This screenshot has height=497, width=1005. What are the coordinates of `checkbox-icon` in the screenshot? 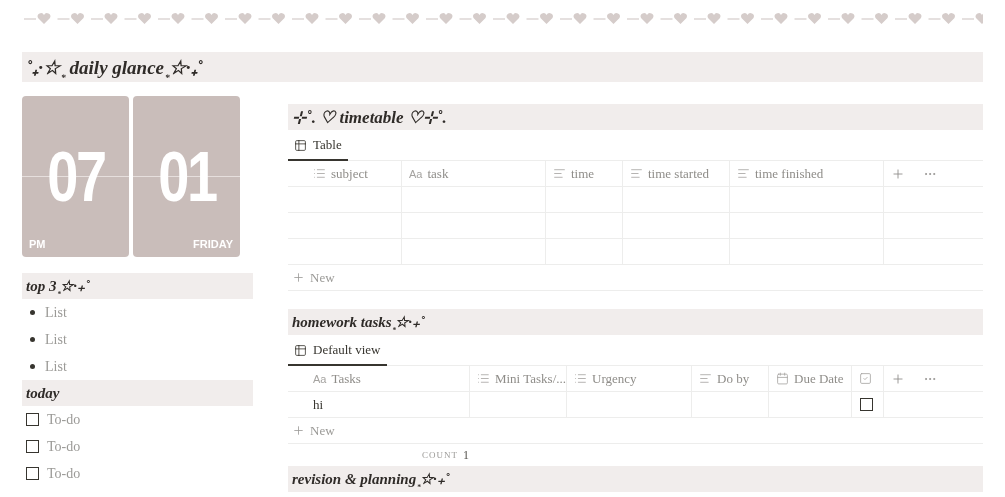 It's located at (865, 378).